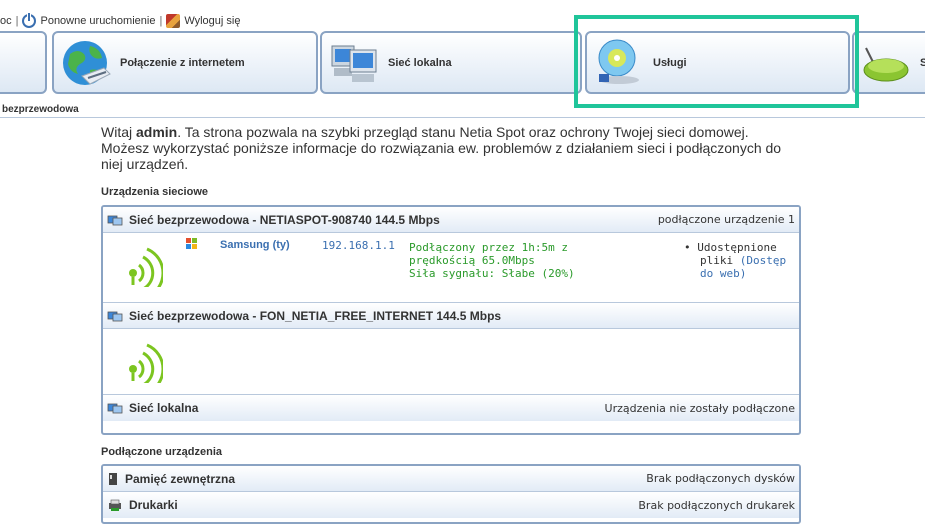 Image resolution: width=925 pixels, height=524 pixels. Describe the element at coordinates (420, 62) in the screenshot. I see `tab-label: Sieć lokalna` at that location.